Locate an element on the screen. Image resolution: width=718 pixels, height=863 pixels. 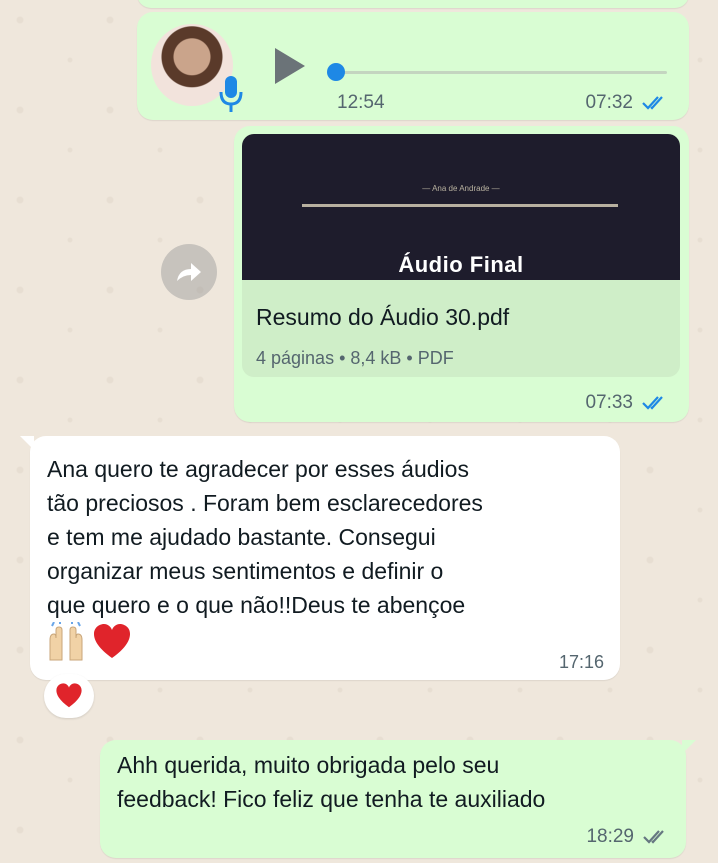
incoming-time: 17:16 is located at coordinates (581, 662).